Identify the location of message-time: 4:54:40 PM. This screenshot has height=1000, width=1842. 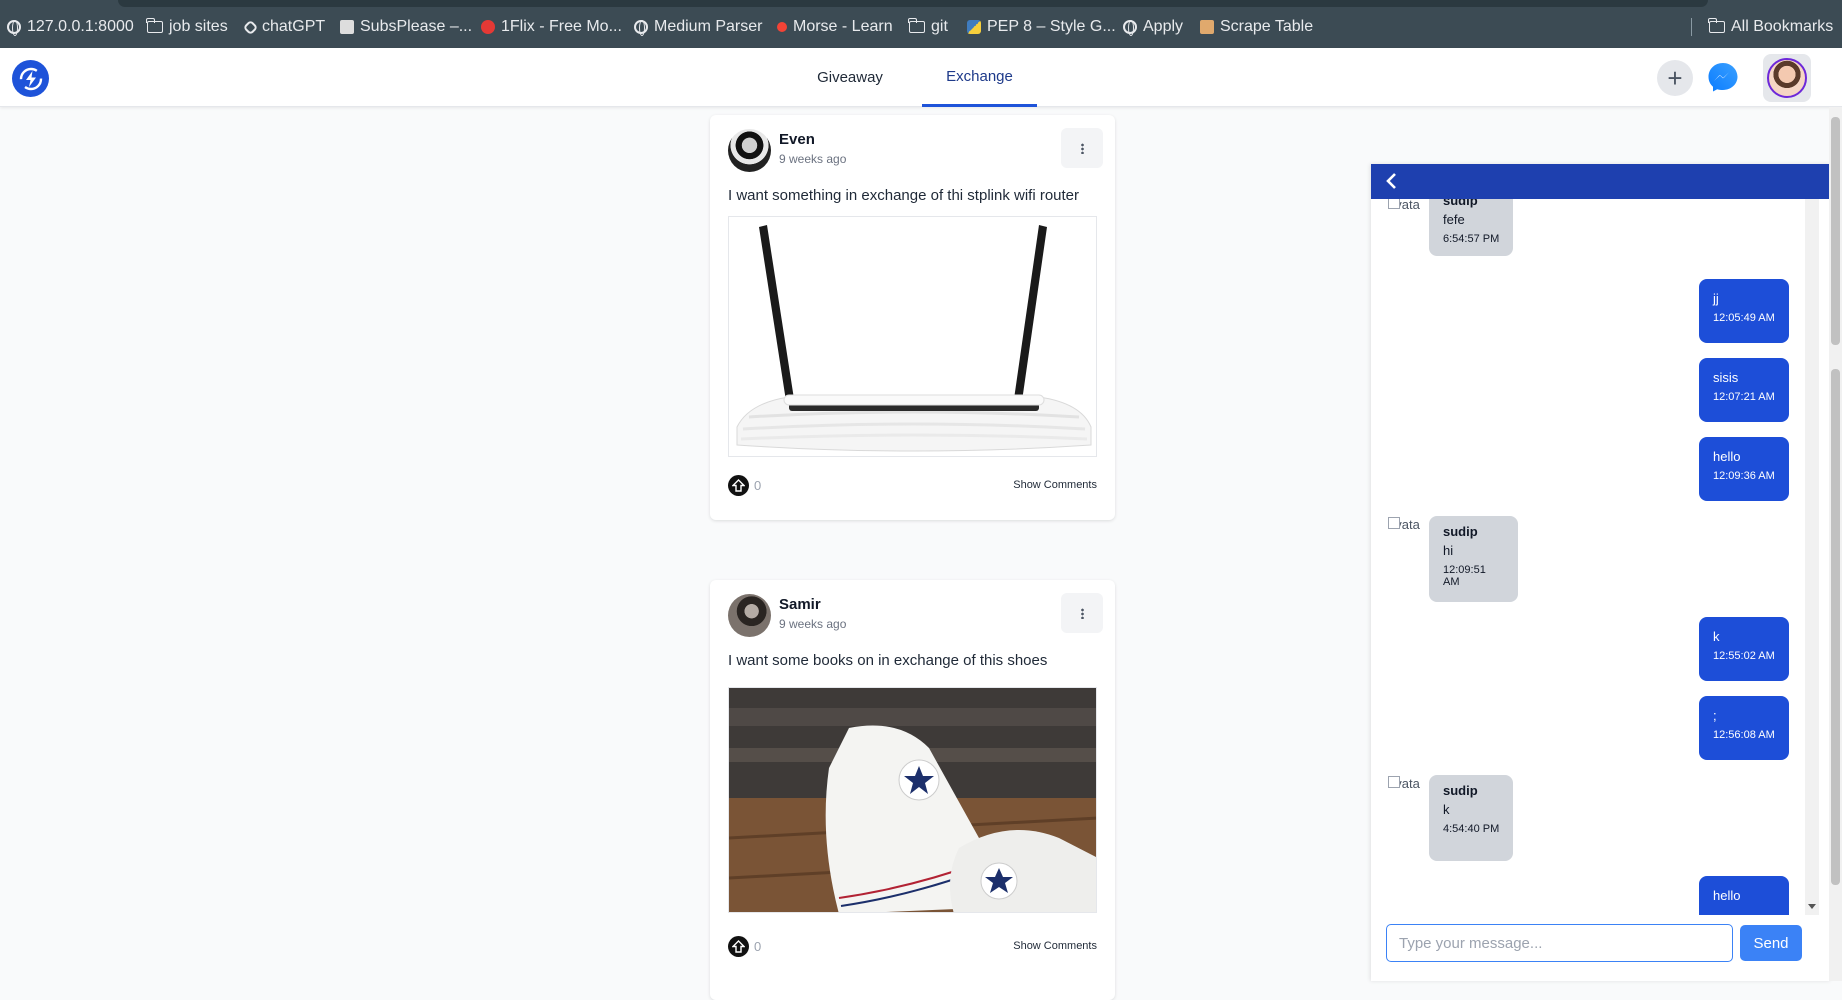
(1471, 829).